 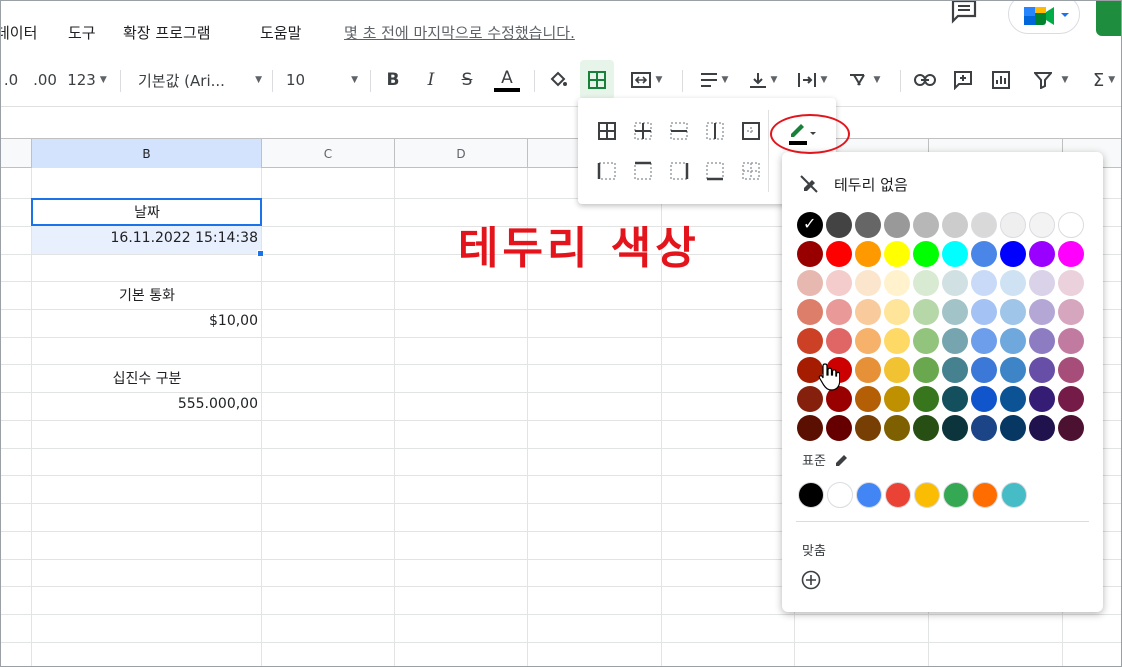 I want to click on text-rotation-button: ▼, so click(x=864, y=80).